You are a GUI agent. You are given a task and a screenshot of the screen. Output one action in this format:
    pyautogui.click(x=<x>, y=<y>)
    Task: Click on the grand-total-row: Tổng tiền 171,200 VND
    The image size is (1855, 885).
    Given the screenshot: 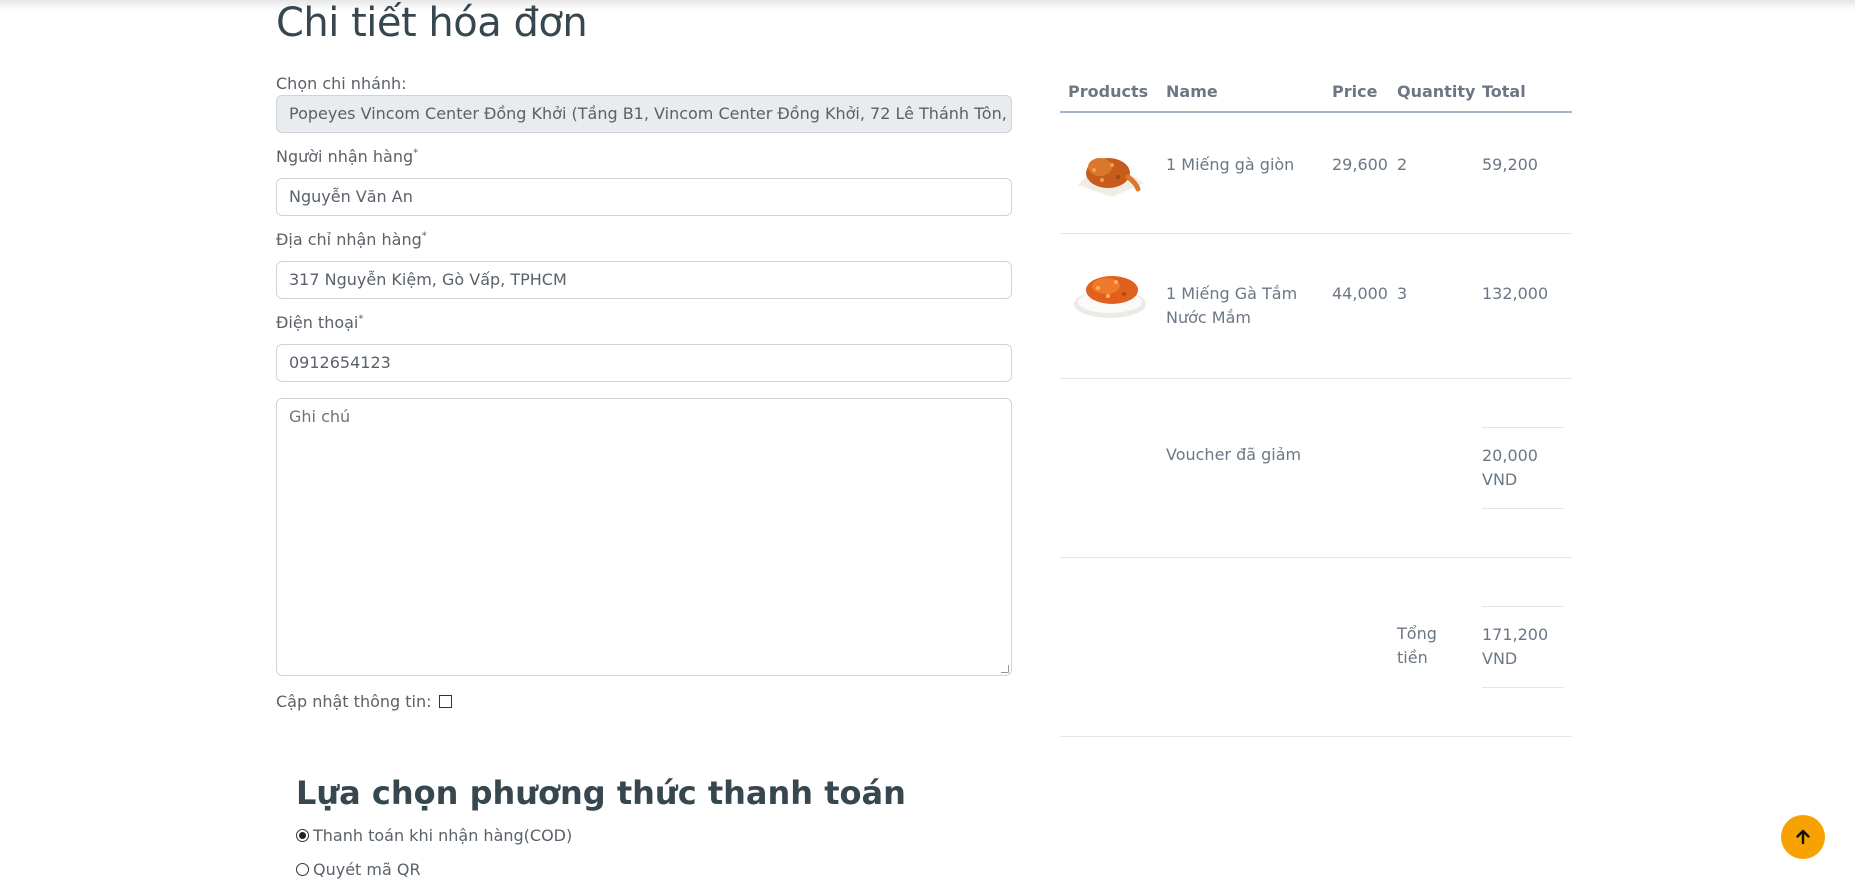 What is the action you would take?
    pyautogui.click(x=1316, y=647)
    